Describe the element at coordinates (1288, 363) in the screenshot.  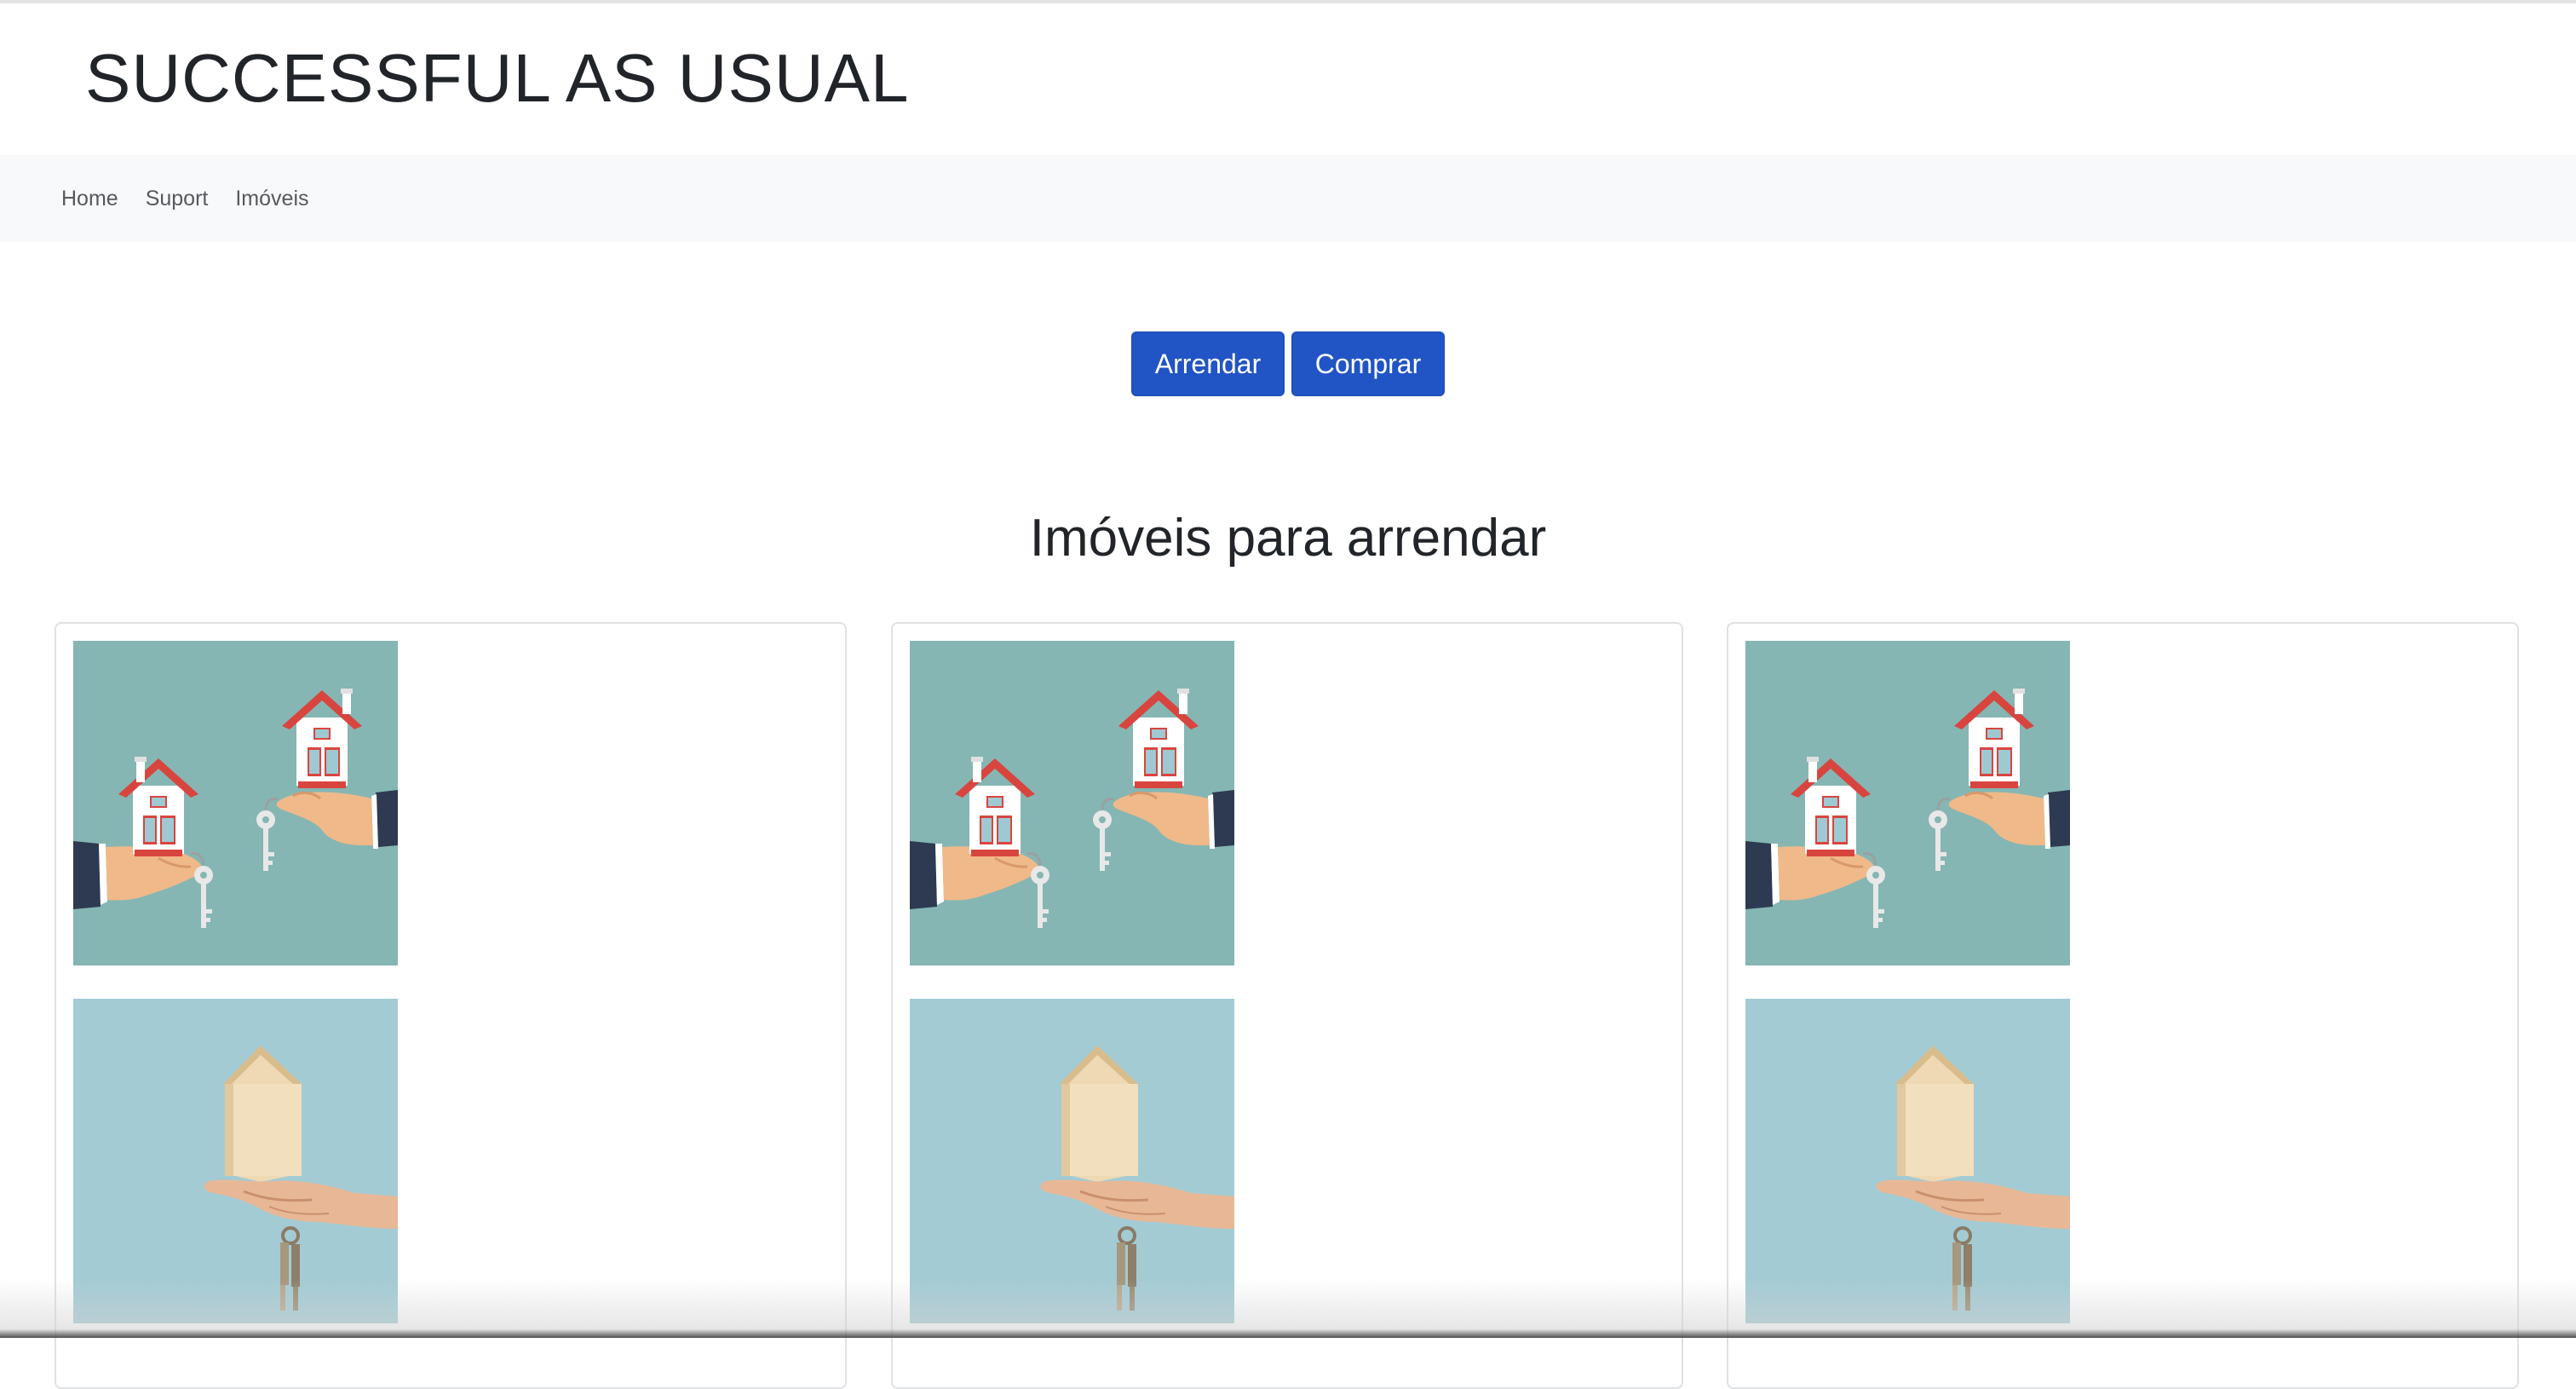
I see `action-buttons: Arrendar Comprar` at that location.